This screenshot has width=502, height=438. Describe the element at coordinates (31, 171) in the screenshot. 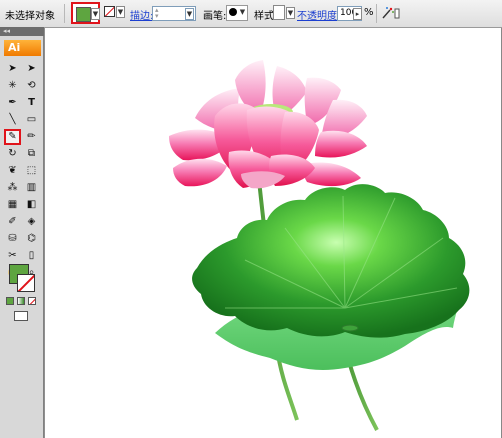

I see `free-transform-tool-icon: ⬚` at that location.